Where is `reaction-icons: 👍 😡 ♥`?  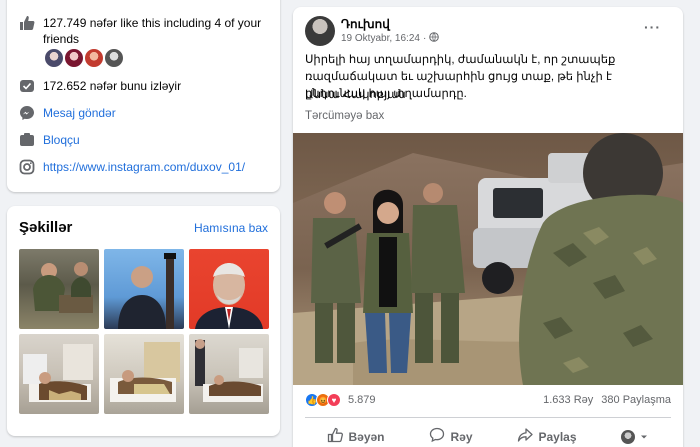
reaction-icons: 👍 😡 ♥ is located at coordinates (323, 400).